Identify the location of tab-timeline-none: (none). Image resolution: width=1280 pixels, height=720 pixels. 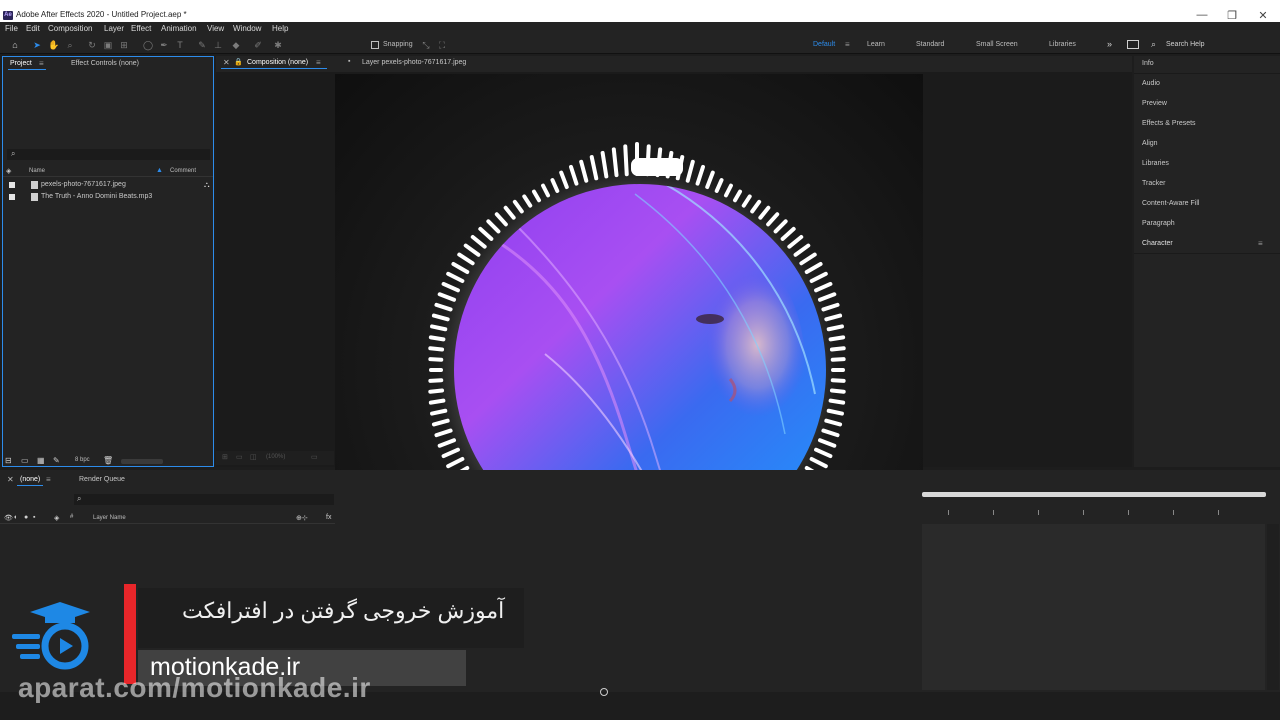
(30, 479).